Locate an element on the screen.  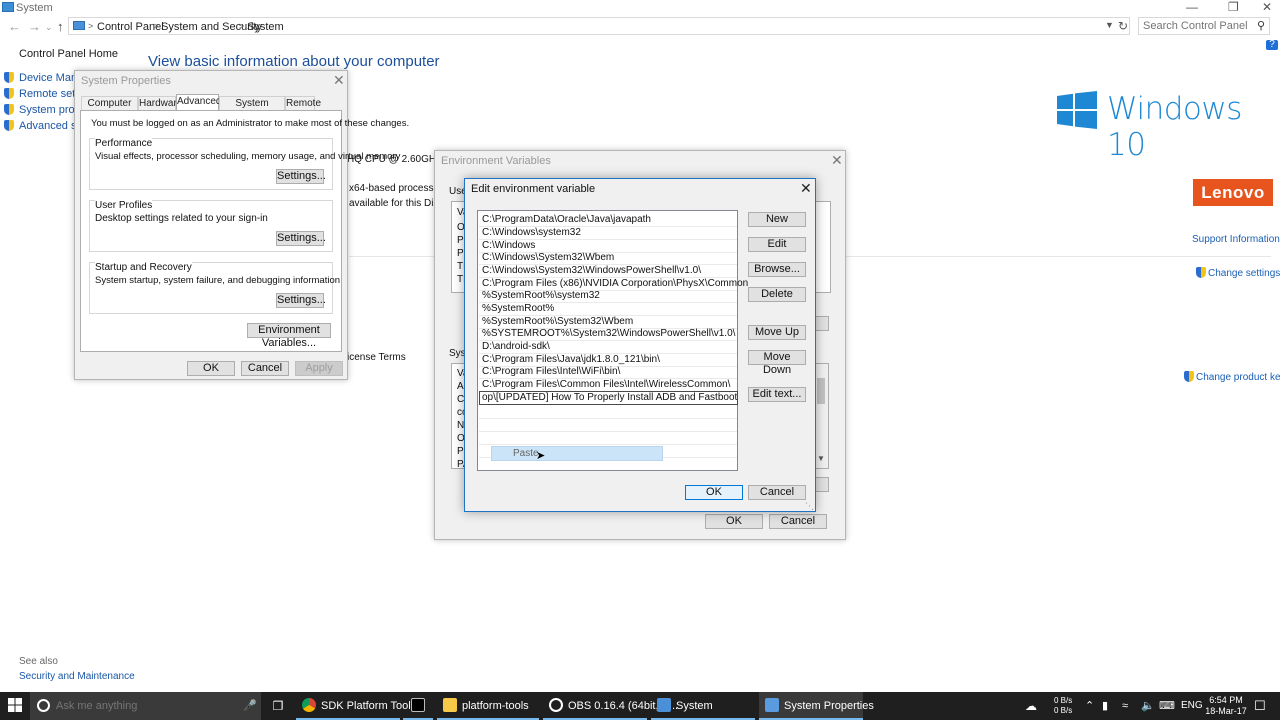
battery-icon: ▮ is located at coordinates (1105, 706).